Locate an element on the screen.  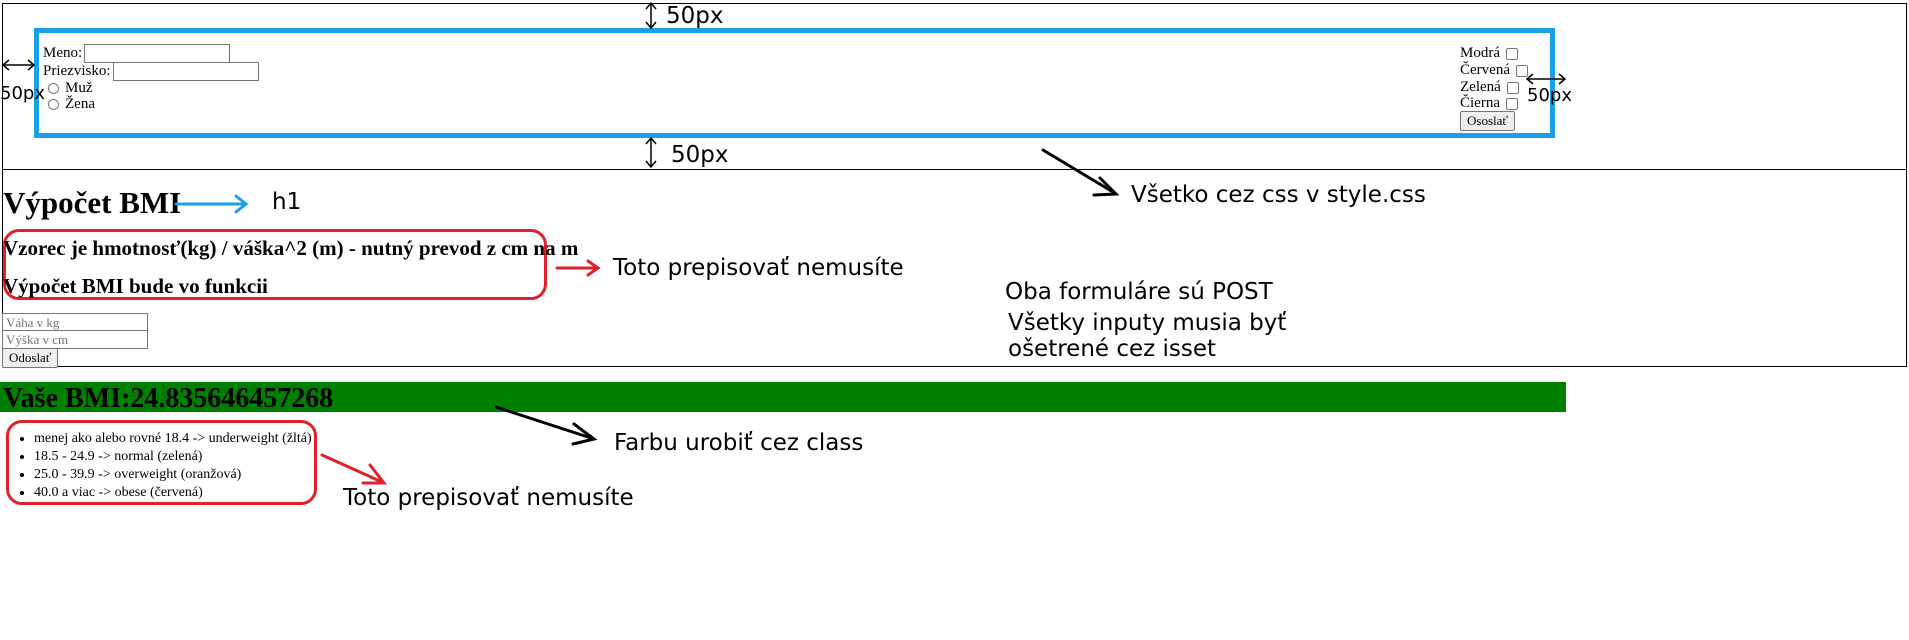
right-margin-arrow-icon is located at coordinates (1546, 79).